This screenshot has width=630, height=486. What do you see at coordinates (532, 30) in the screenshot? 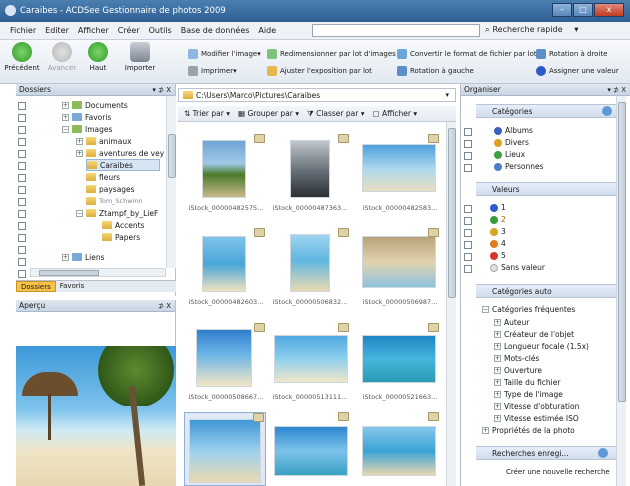
I see `quick-search: ⌕ Recherche rapide ▾` at bounding box center [532, 30].